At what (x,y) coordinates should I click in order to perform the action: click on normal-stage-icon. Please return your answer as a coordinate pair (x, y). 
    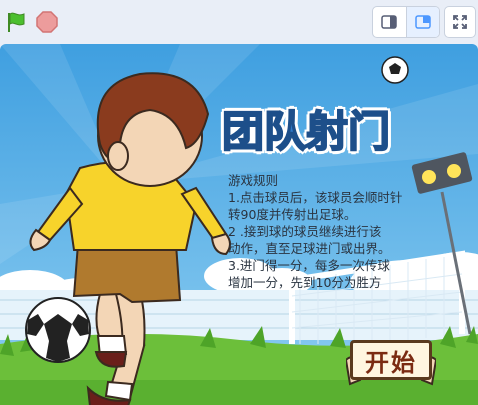
    Looking at the image, I should click on (422, 22).